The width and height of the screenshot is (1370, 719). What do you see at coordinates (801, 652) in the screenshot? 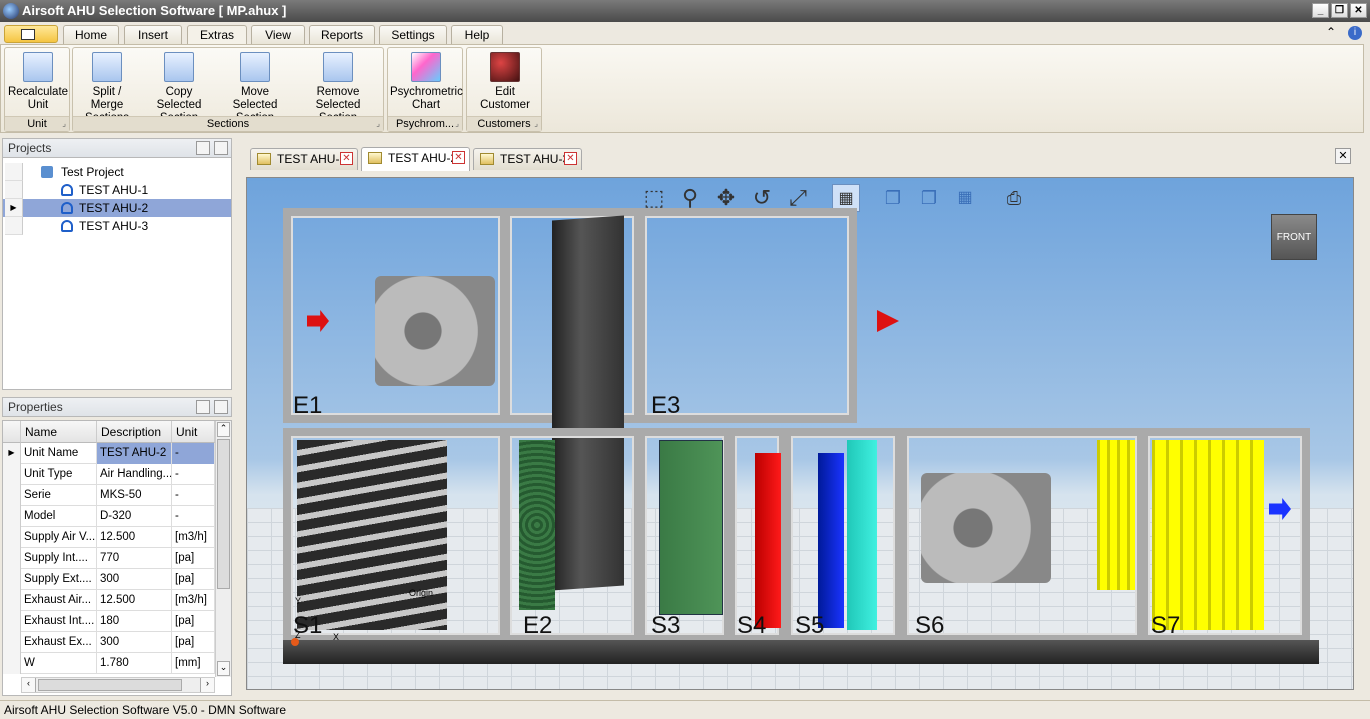
I see `base-frame` at bounding box center [801, 652].